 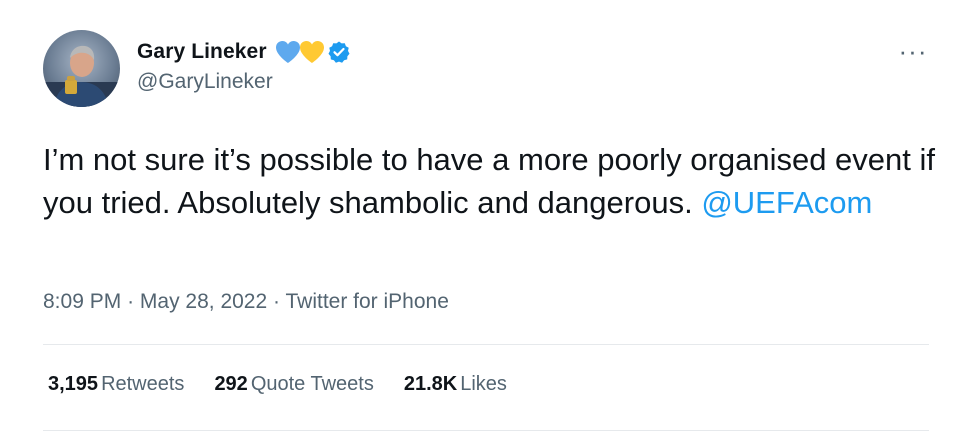 What do you see at coordinates (202, 52) in the screenshot?
I see `display-name: Gary Lineker` at bounding box center [202, 52].